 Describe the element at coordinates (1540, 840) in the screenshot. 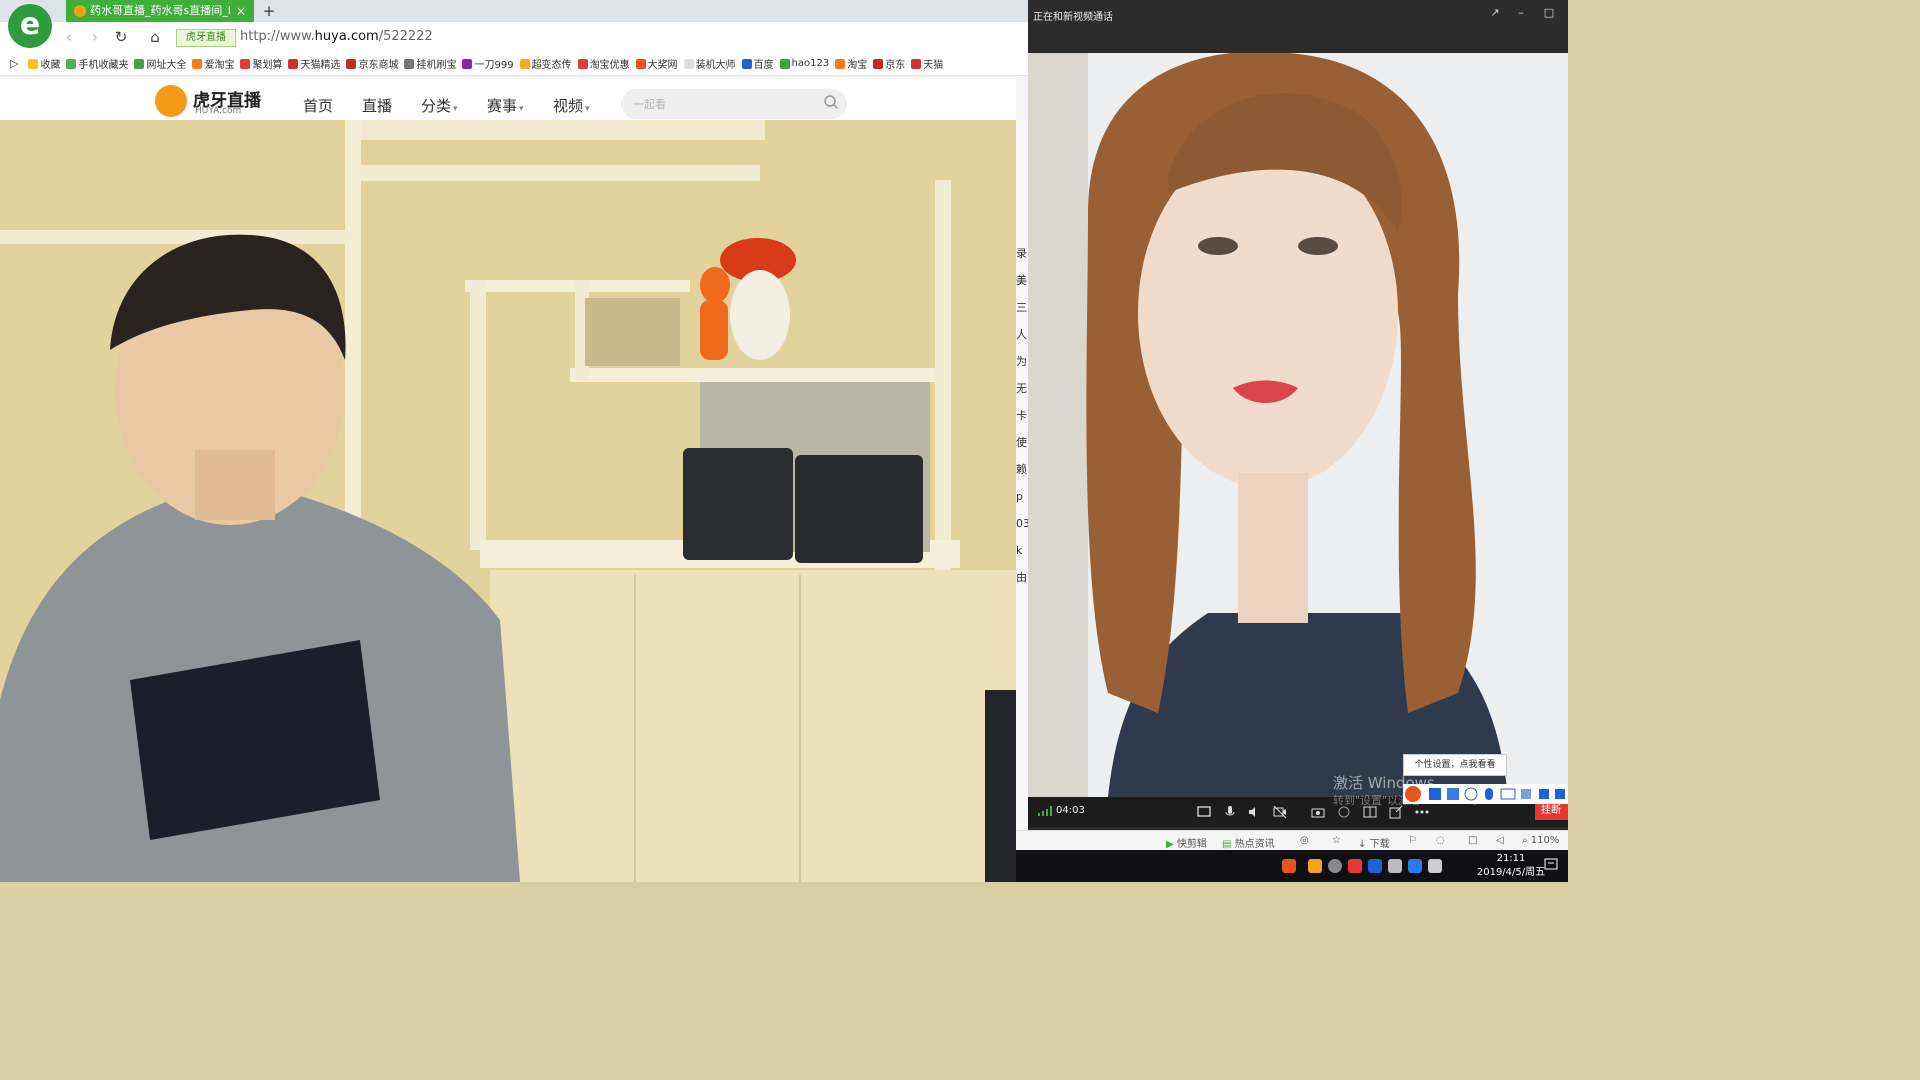

I see `zoom-level: ⌕ 110%` at that location.